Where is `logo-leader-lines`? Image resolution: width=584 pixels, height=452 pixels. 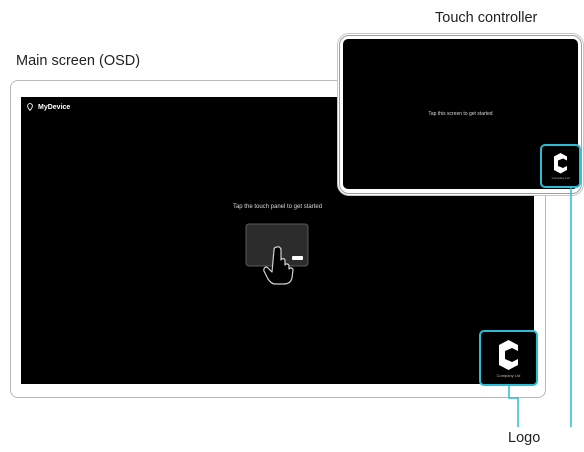
logo-leader-lines is located at coordinates (540, 307).